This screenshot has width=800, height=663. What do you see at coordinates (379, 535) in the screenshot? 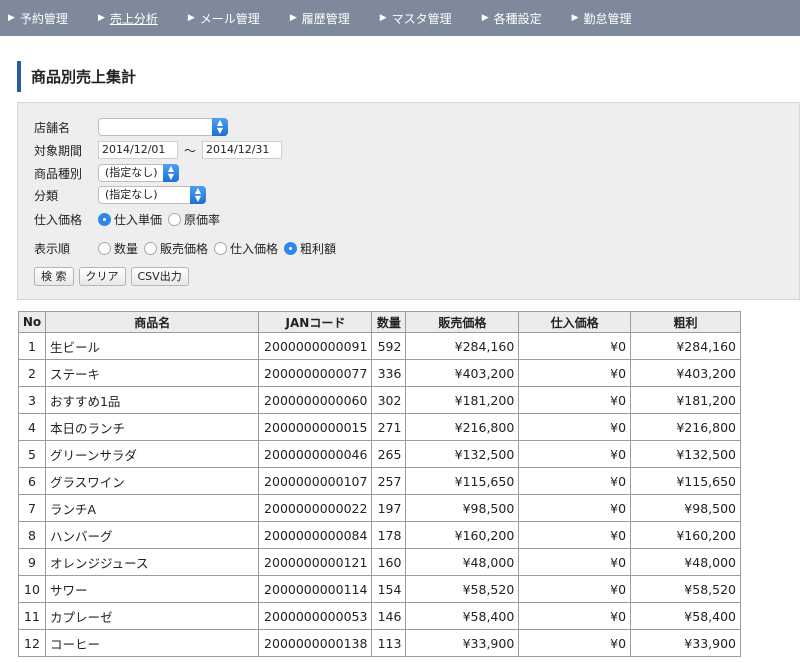
I see `table-row: 8 ハンバーグ 2000000000084 178 ¥160,200 ¥0 ¥160,200` at bounding box center [379, 535].